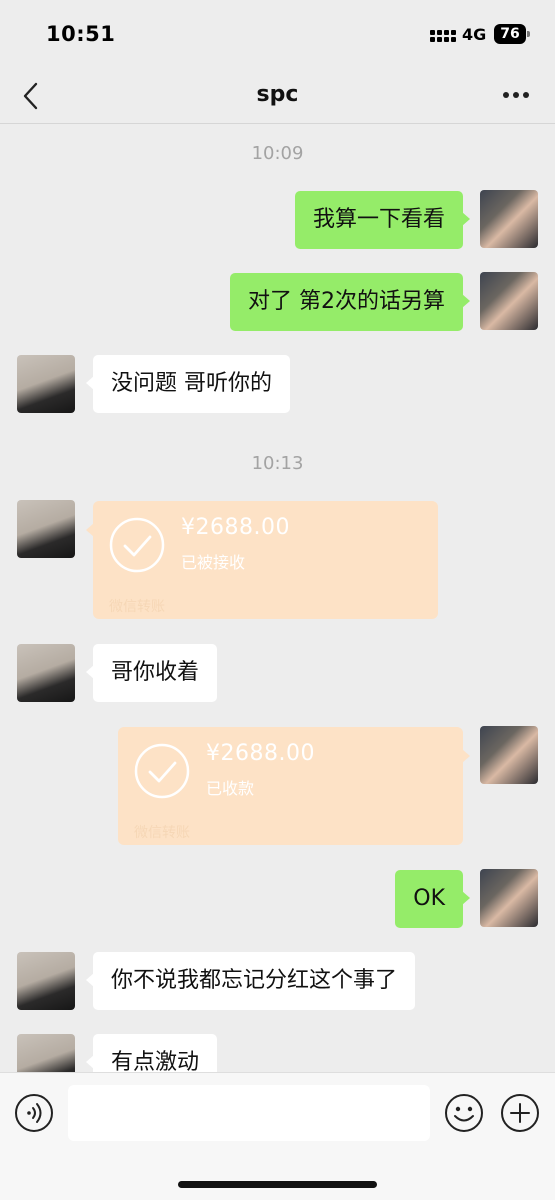  I want to click on emoji-button, so click(464, 1113).